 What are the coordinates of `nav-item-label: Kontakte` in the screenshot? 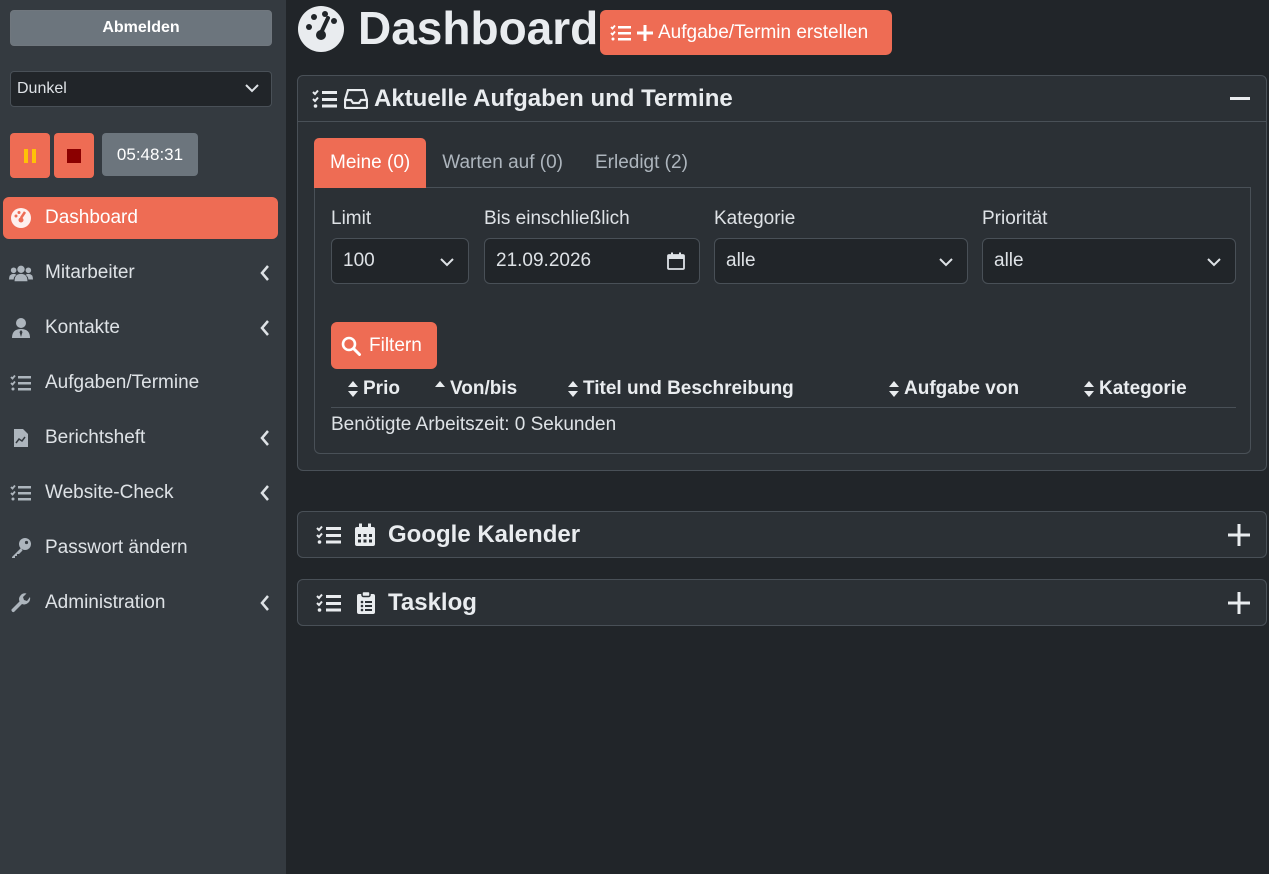 It's located at (82, 327).